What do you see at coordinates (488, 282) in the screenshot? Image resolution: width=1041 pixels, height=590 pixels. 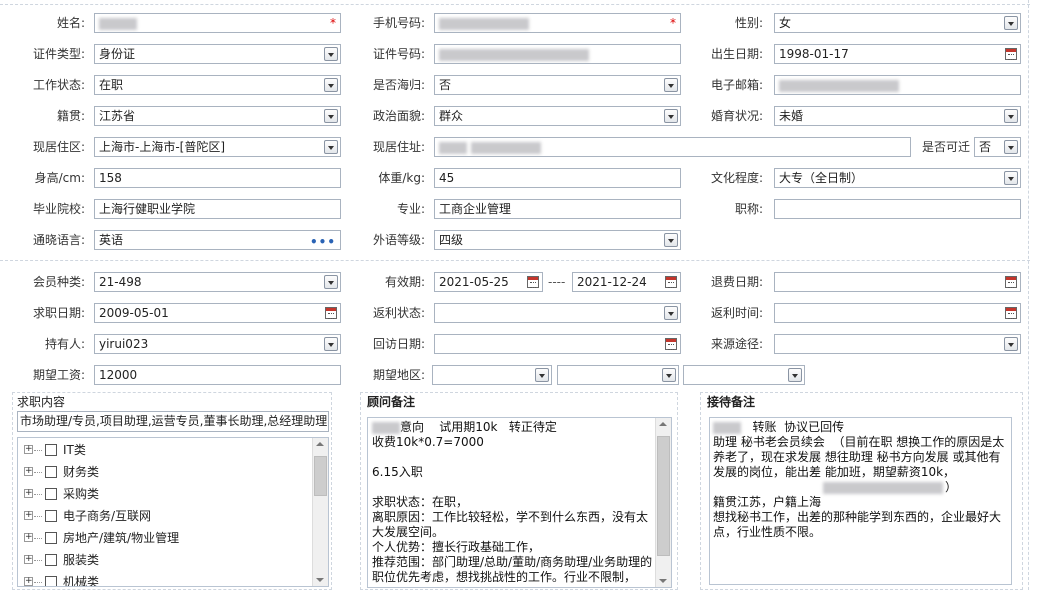 I see `valid-from-input: 2021-05-25` at bounding box center [488, 282].